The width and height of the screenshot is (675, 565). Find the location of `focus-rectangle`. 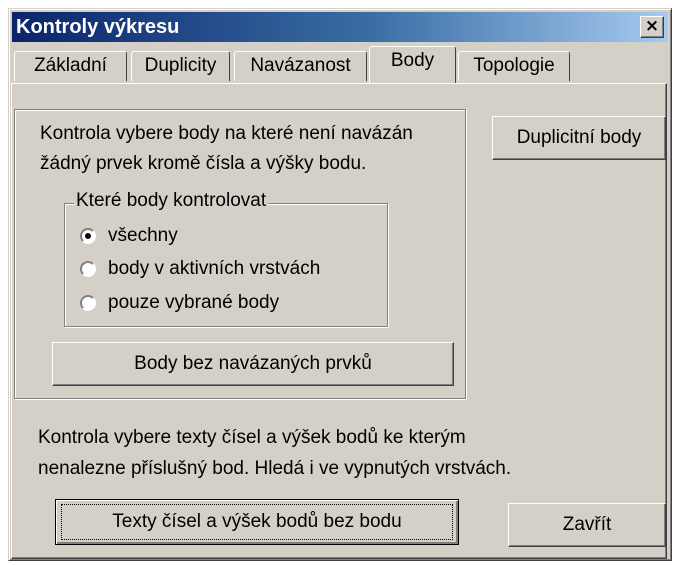

focus-rectangle is located at coordinates (257, 522).